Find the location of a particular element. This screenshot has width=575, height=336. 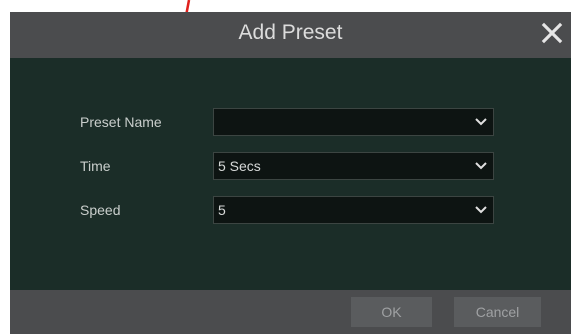

speed-row: Speed 5 is located at coordinates (290, 210).